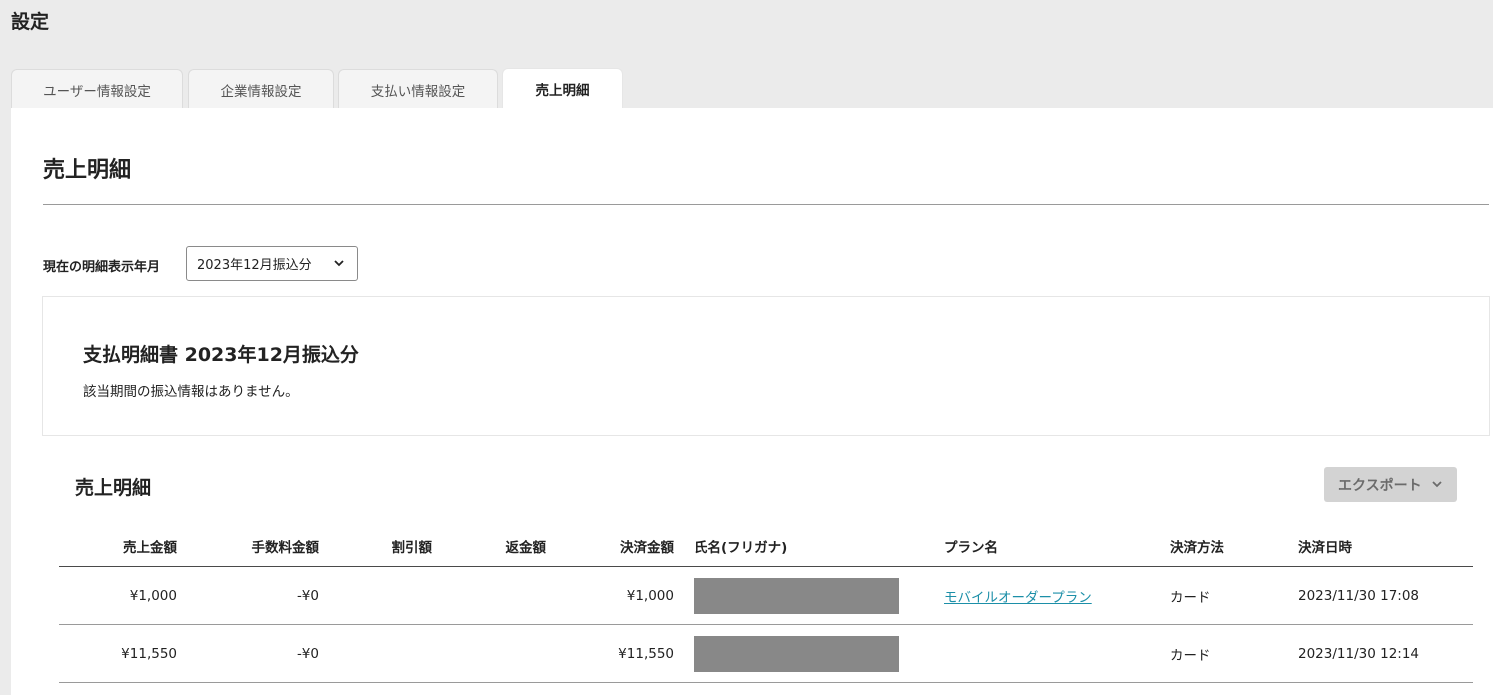 This screenshot has height=695, width=1493. Describe the element at coordinates (97, 89) in the screenshot. I see `tab-user-info: ユーザー情報設定` at that location.